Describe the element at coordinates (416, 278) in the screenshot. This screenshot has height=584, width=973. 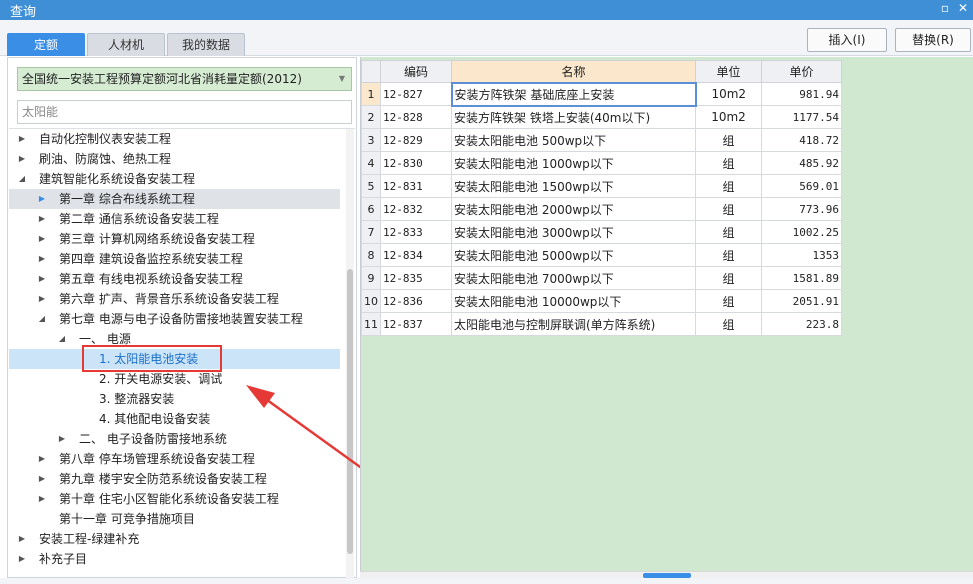
I see `cell-code: 12-835` at that location.